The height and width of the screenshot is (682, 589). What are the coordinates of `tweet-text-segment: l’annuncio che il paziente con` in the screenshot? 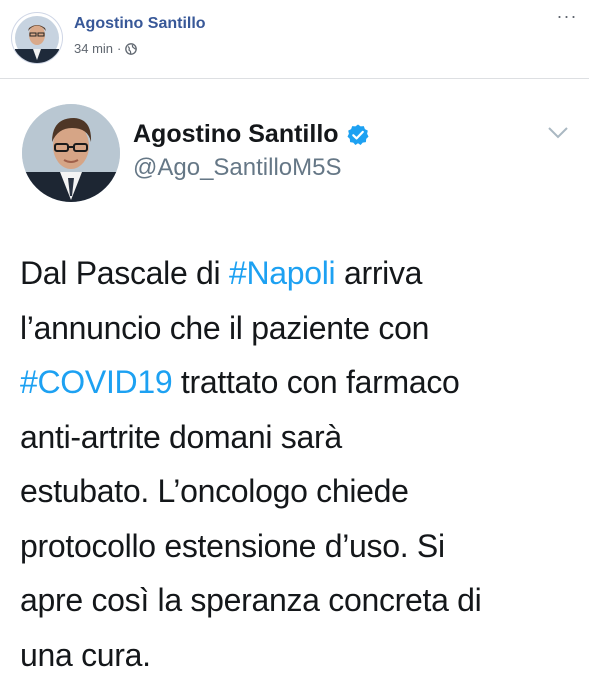 It's located at (224, 328).